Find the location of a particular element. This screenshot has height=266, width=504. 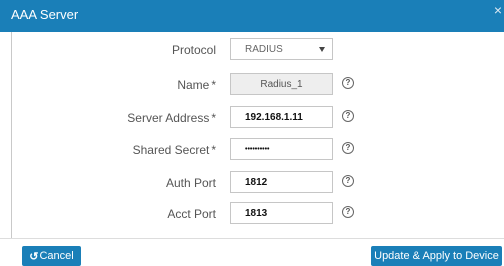

dialog-titlebar: AAA Server × is located at coordinates (252, 16).